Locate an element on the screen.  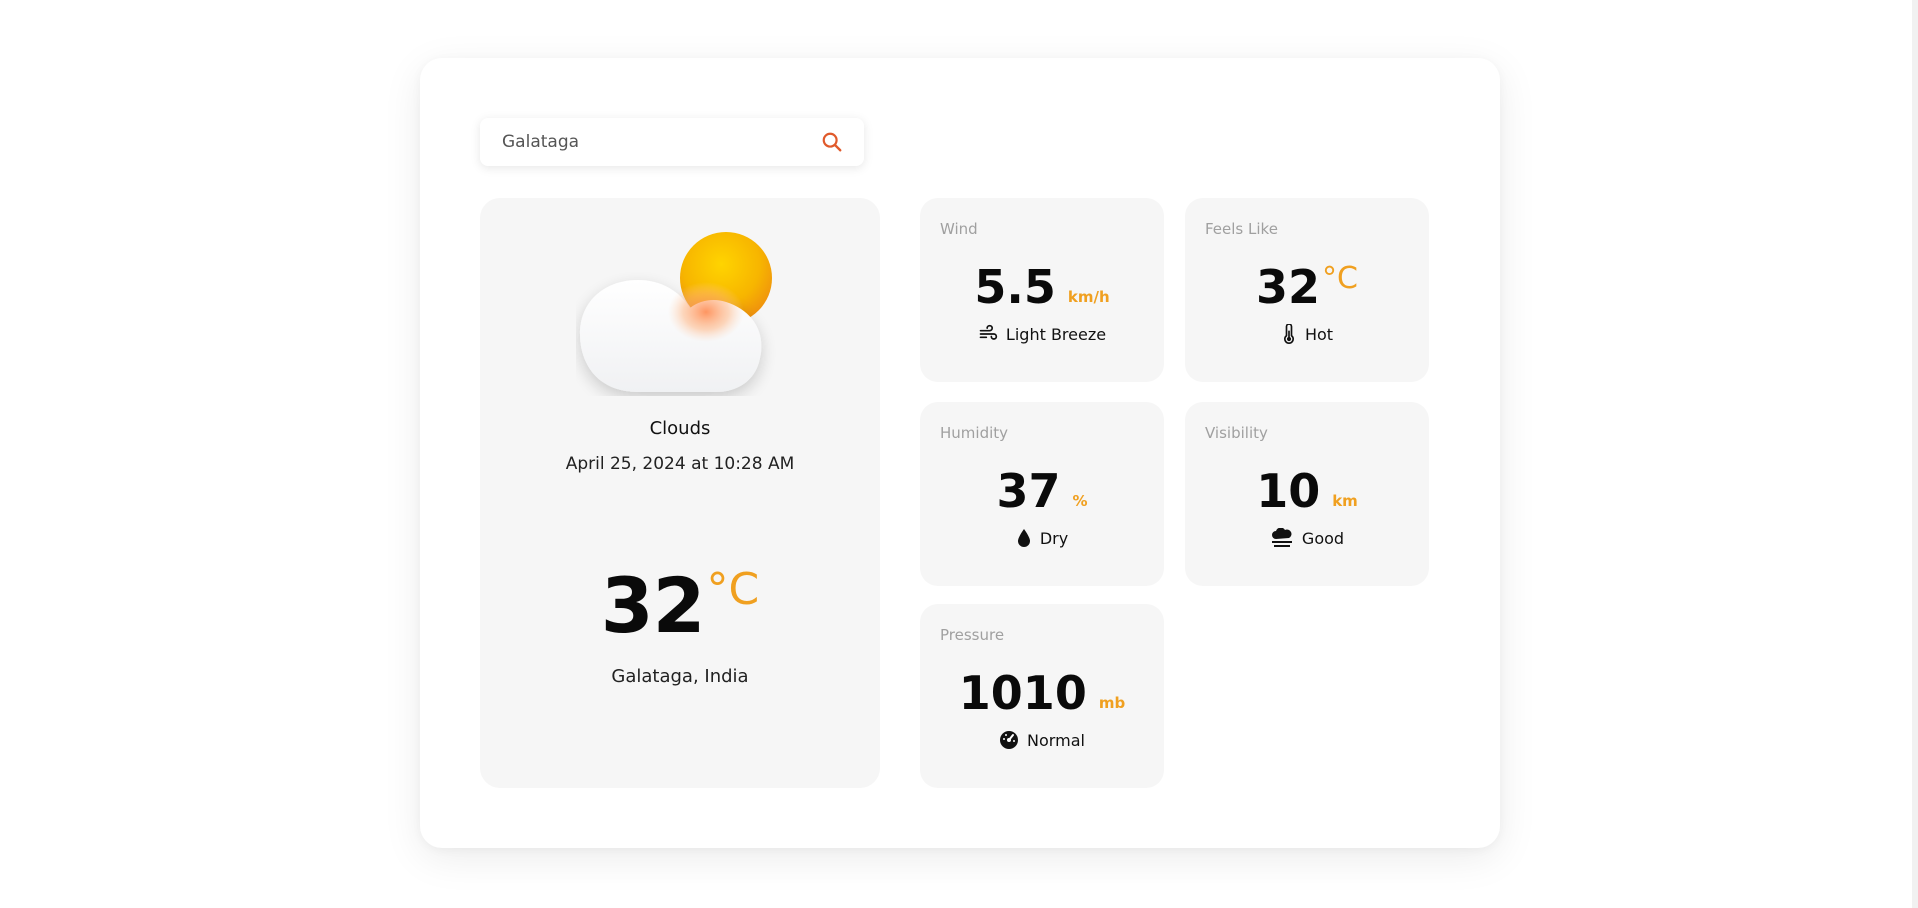
visibility-value-row: 10 km is located at coordinates (1307, 491).